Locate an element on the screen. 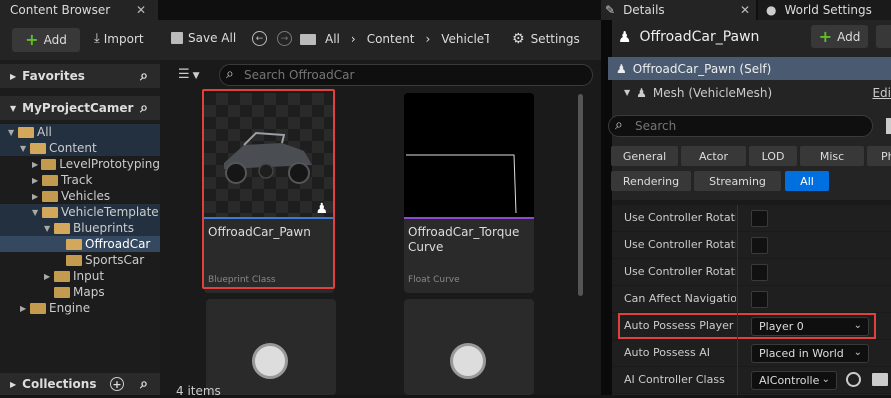  filter-button: ☰ ▼ is located at coordinates (189, 74).